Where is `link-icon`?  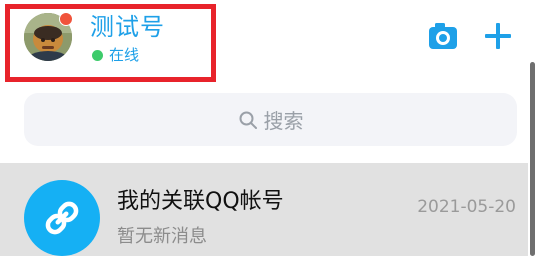
link-icon is located at coordinates (62, 218).